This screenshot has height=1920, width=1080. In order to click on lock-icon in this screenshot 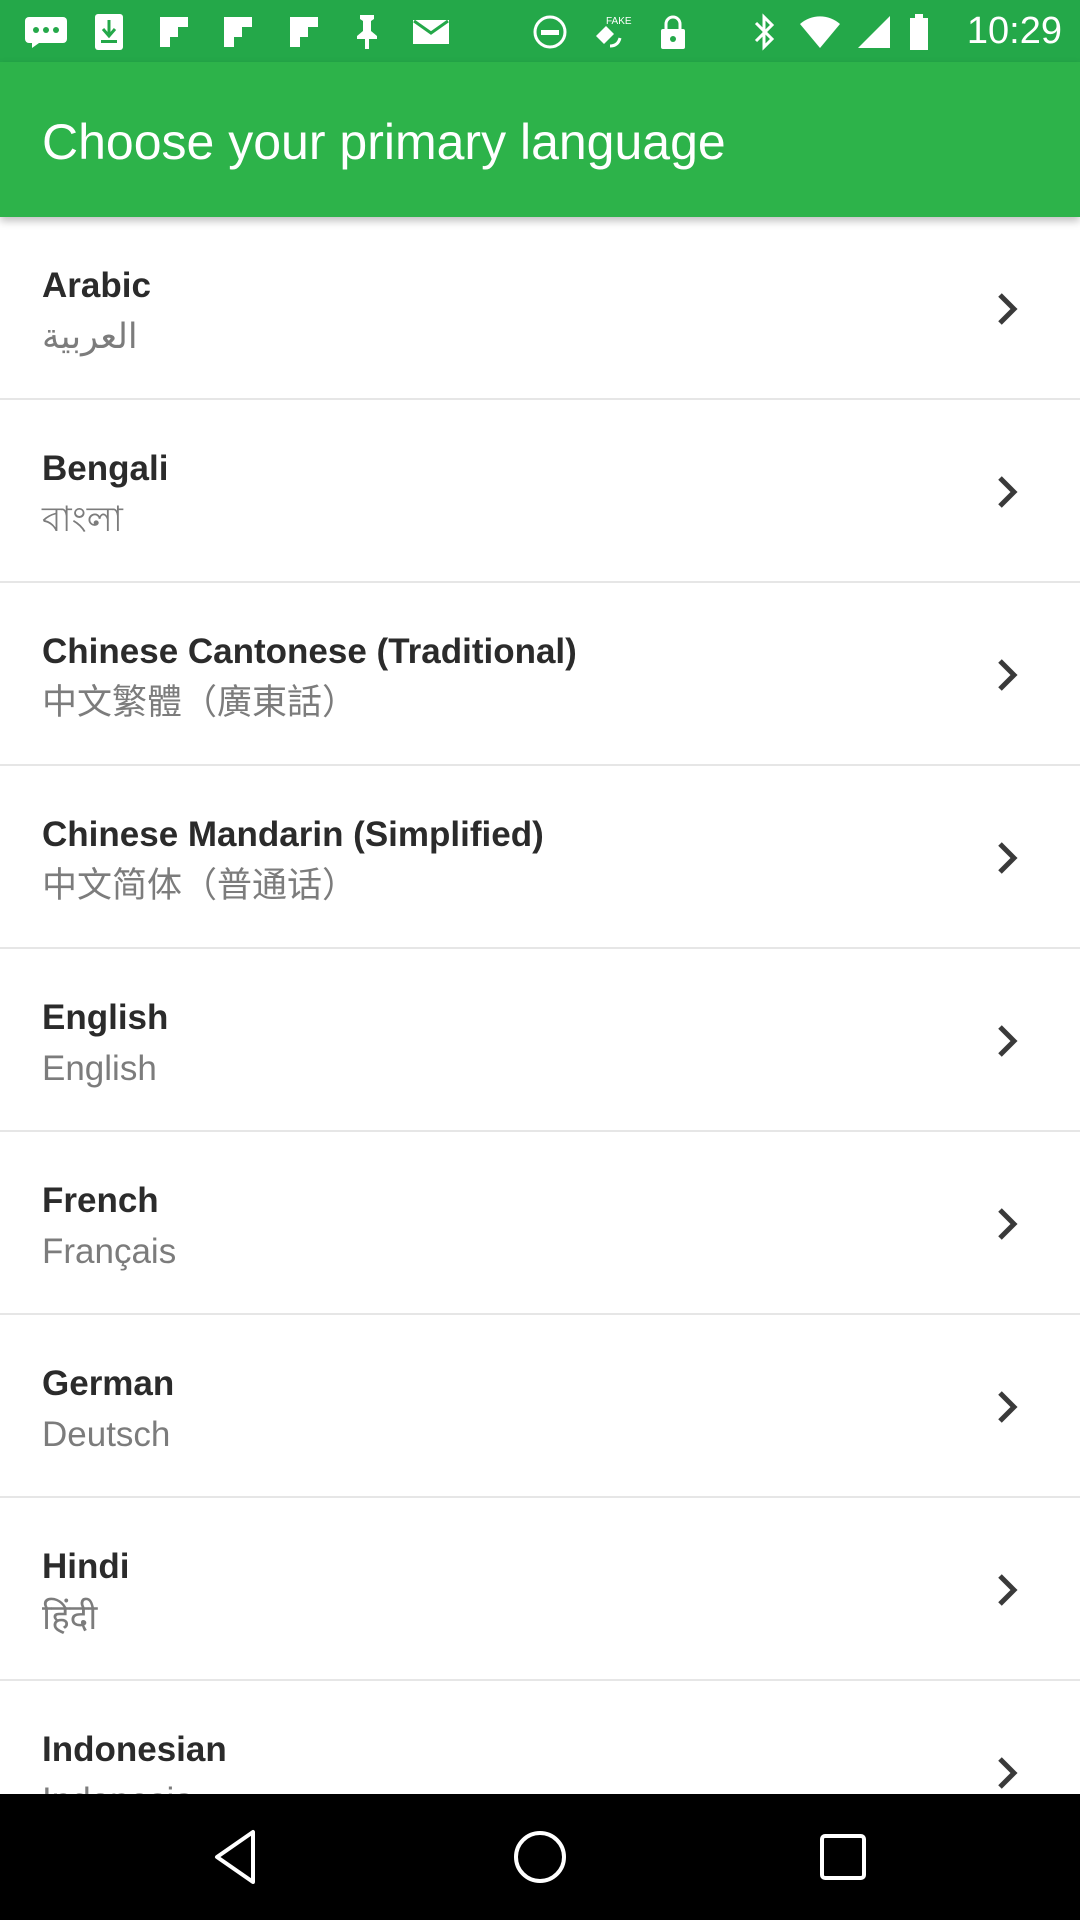, I will do `click(673, 32)`.